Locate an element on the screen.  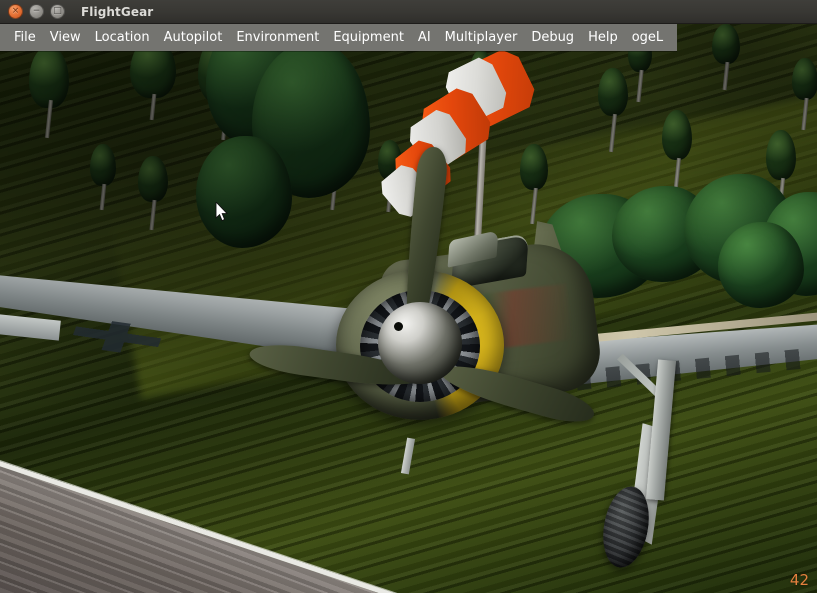
menu-item-multiplayer: Multiplayer is located at coordinates (481, 37).